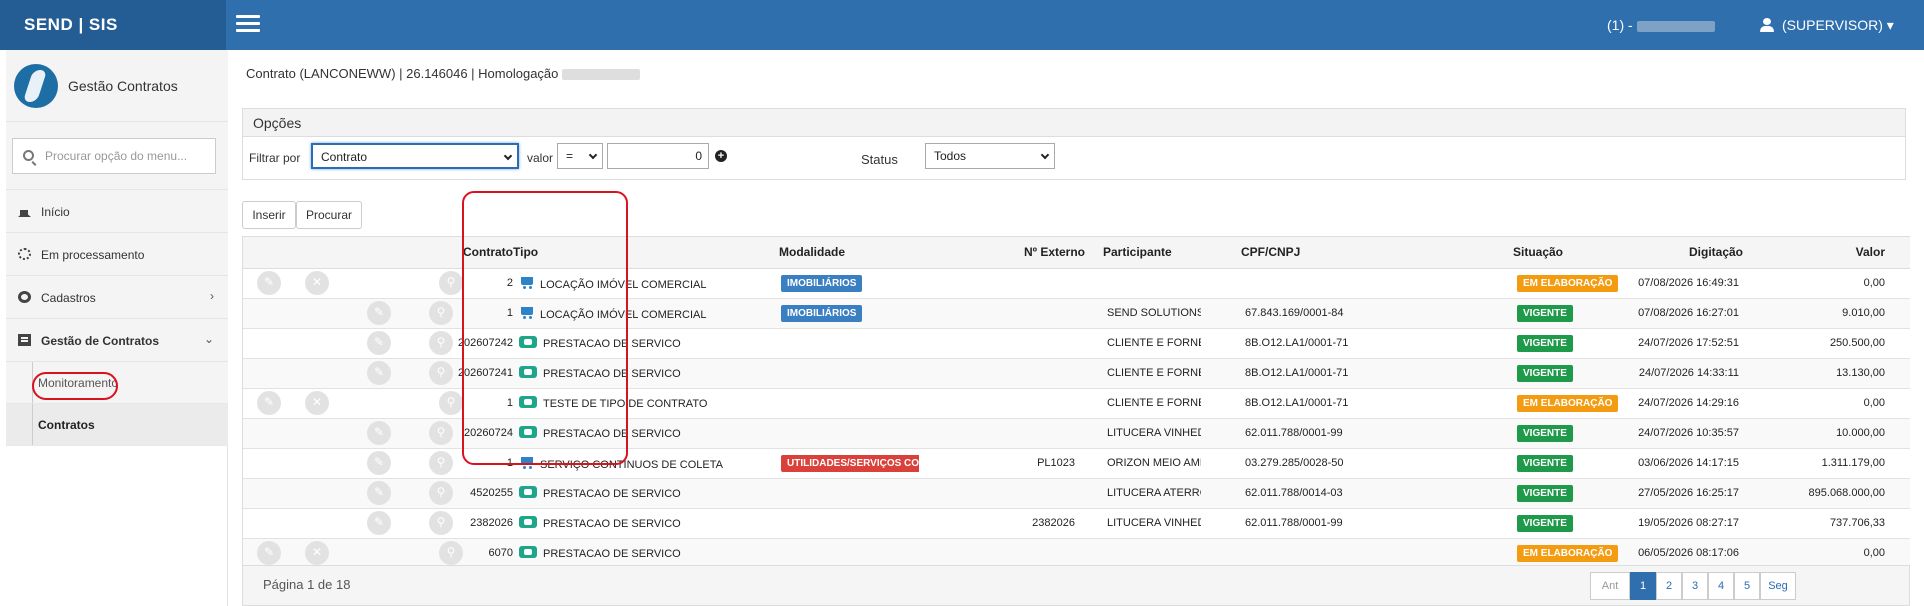 The image size is (1924, 606). Describe the element at coordinates (849, 253) in the screenshot. I see `col-modalidade: Modalidade` at that location.